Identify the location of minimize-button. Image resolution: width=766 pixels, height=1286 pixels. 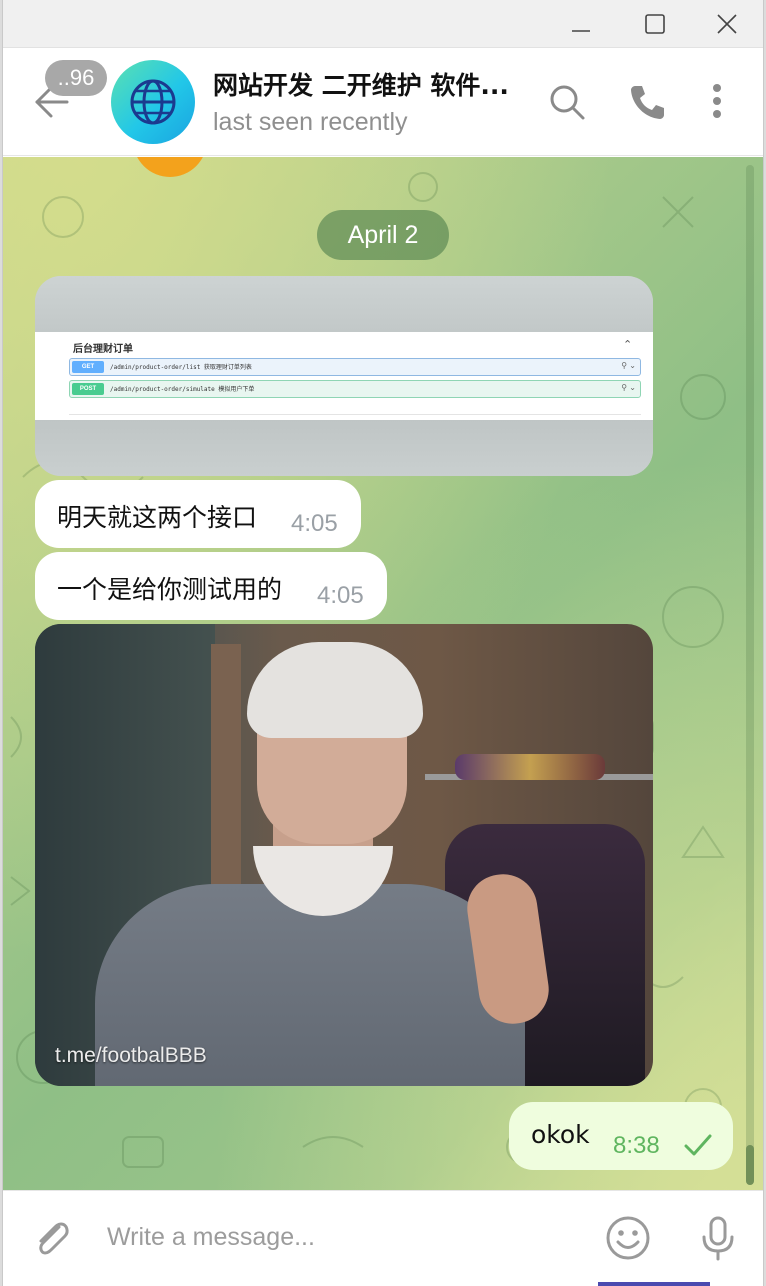
(581, 24).